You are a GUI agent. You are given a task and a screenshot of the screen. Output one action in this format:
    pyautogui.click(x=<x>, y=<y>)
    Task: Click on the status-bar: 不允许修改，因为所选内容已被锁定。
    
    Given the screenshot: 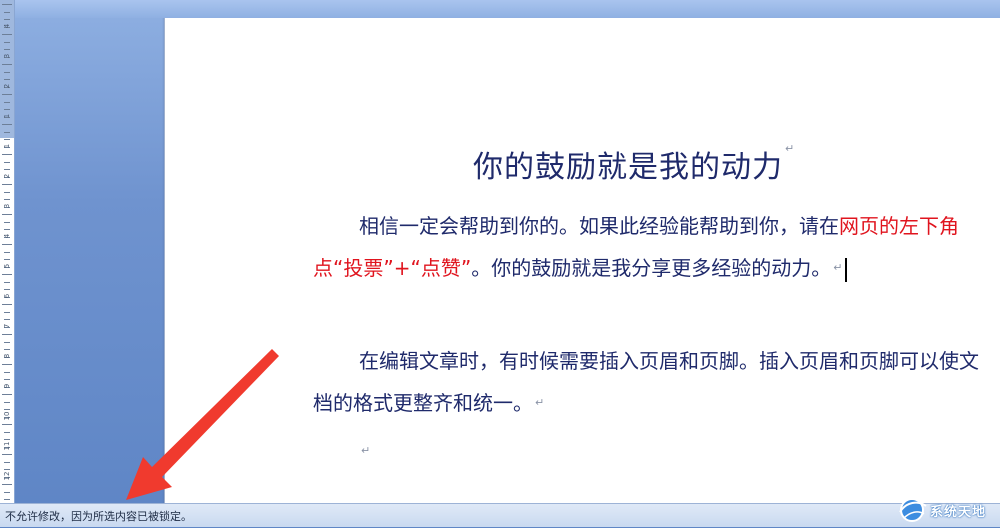 What is the action you would take?
    pyautogui.click(x=500, y=515)
    